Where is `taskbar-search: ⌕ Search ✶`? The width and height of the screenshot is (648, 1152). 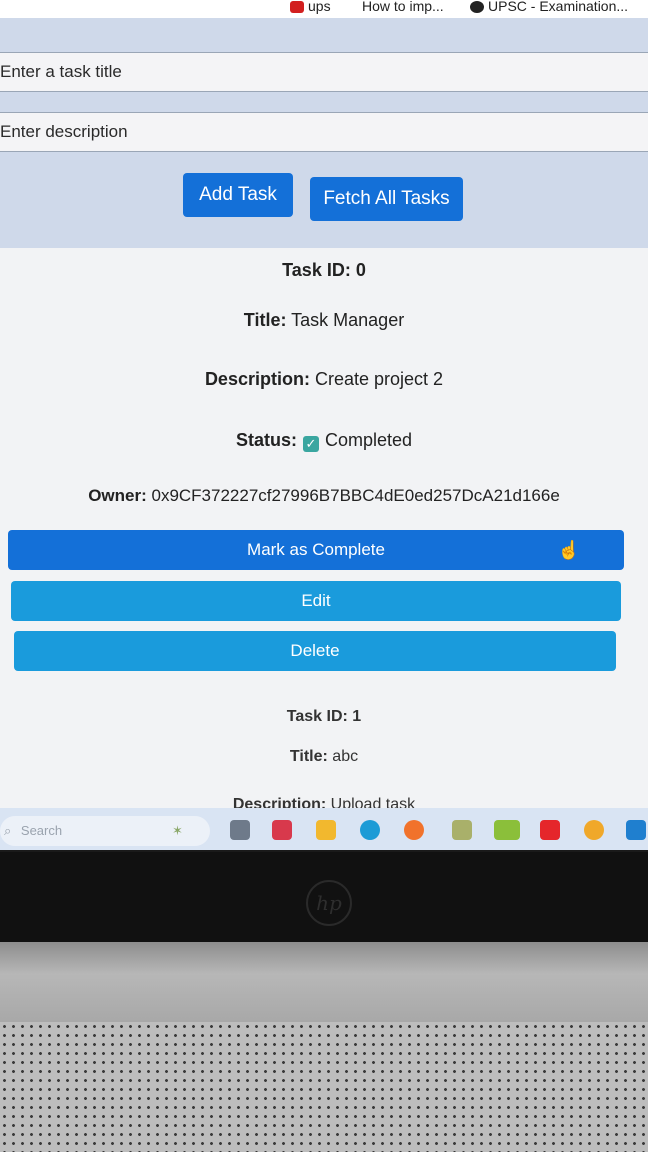
taskbar-search: ⌕ Search ✶ is located at coordinates (105, 831).